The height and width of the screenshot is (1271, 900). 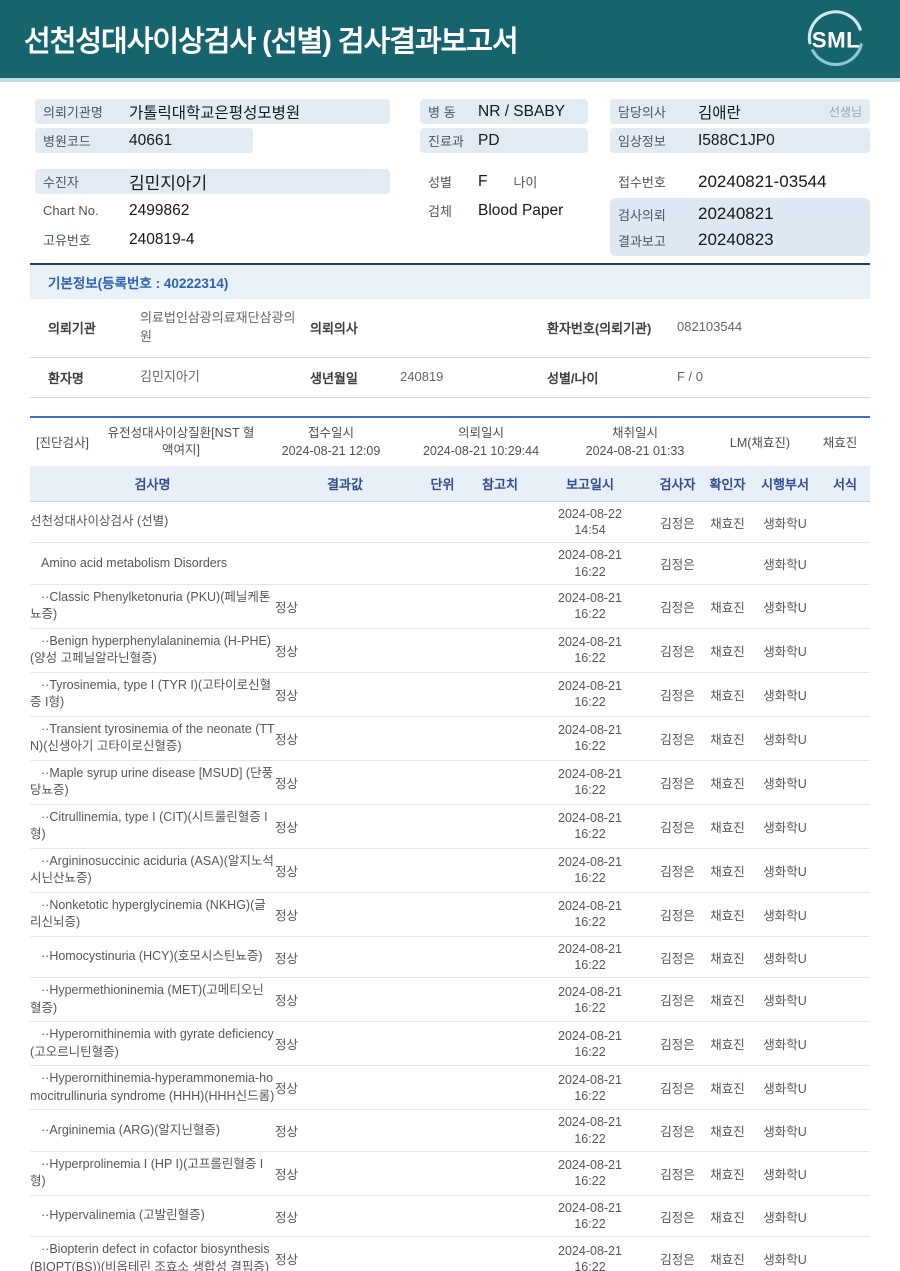 I want to click on page-title: 선천성대사이상검사 (선별) 검사결과보고서, so click(x=271, y=42).